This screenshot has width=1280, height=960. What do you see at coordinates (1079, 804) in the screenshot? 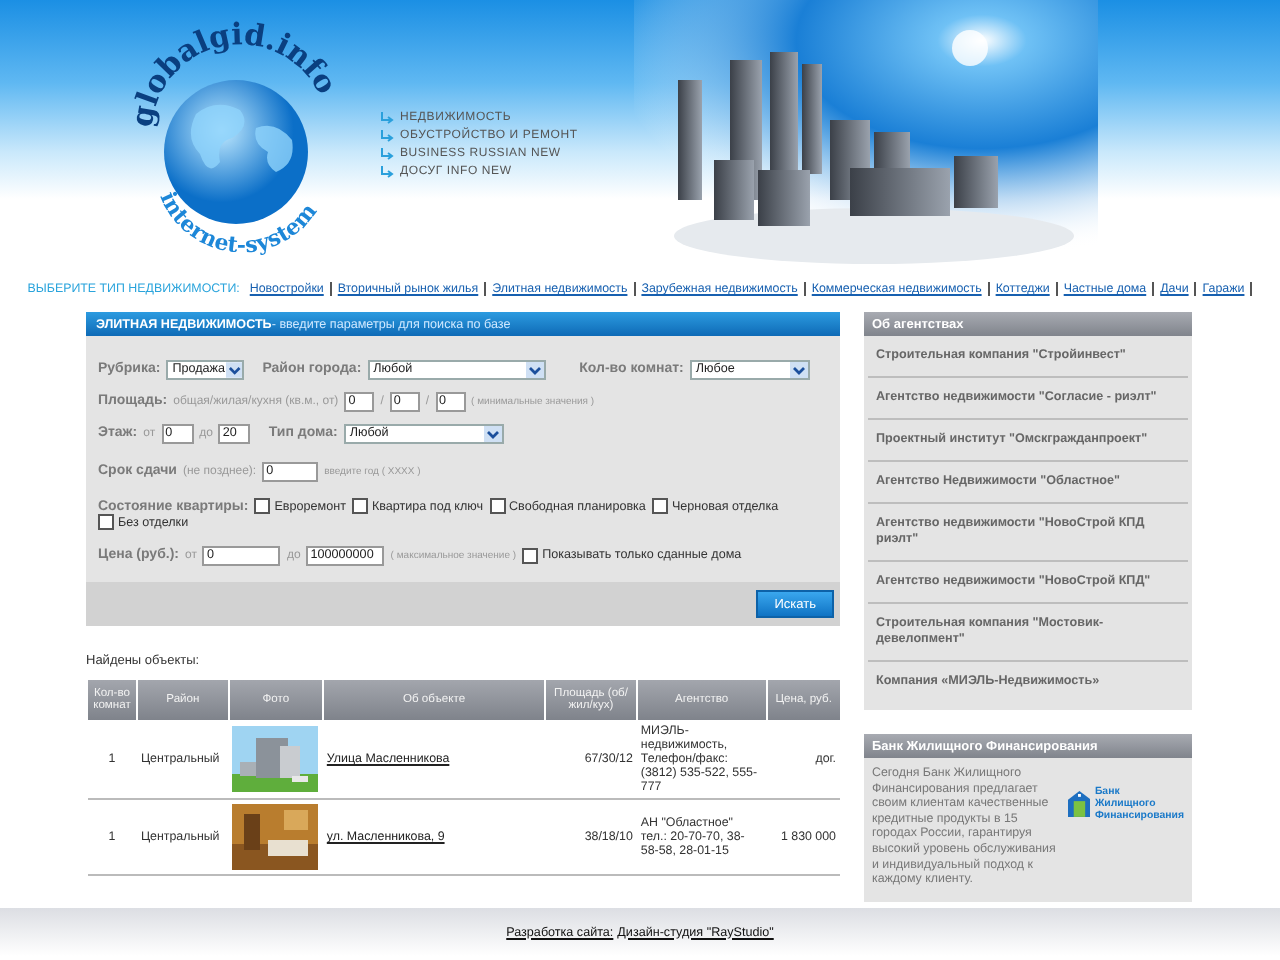
I see `house-icon` at bounding box center [1079, 804].